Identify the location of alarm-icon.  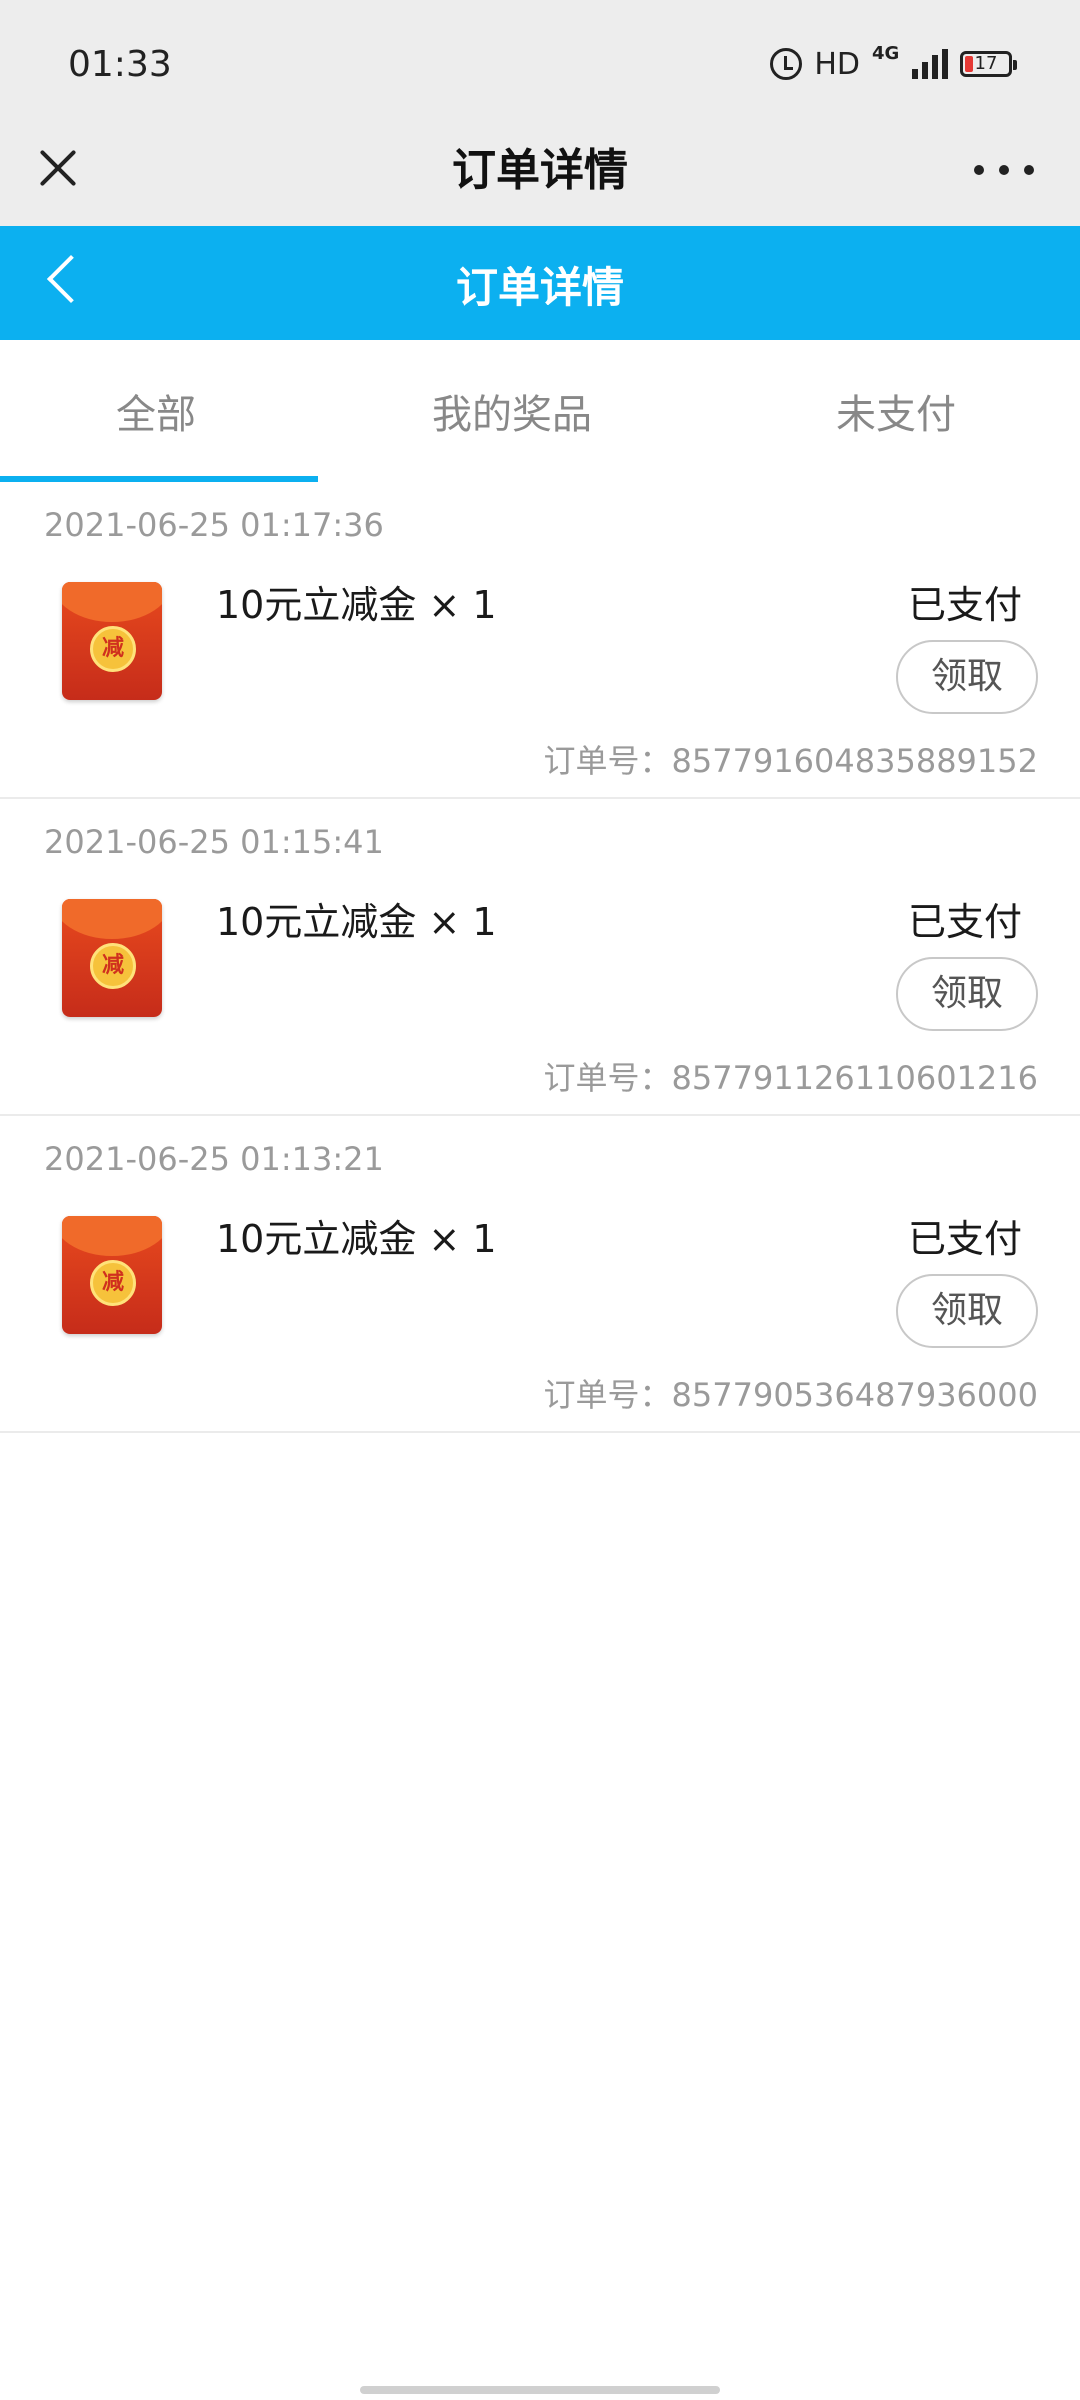
(786, 64).